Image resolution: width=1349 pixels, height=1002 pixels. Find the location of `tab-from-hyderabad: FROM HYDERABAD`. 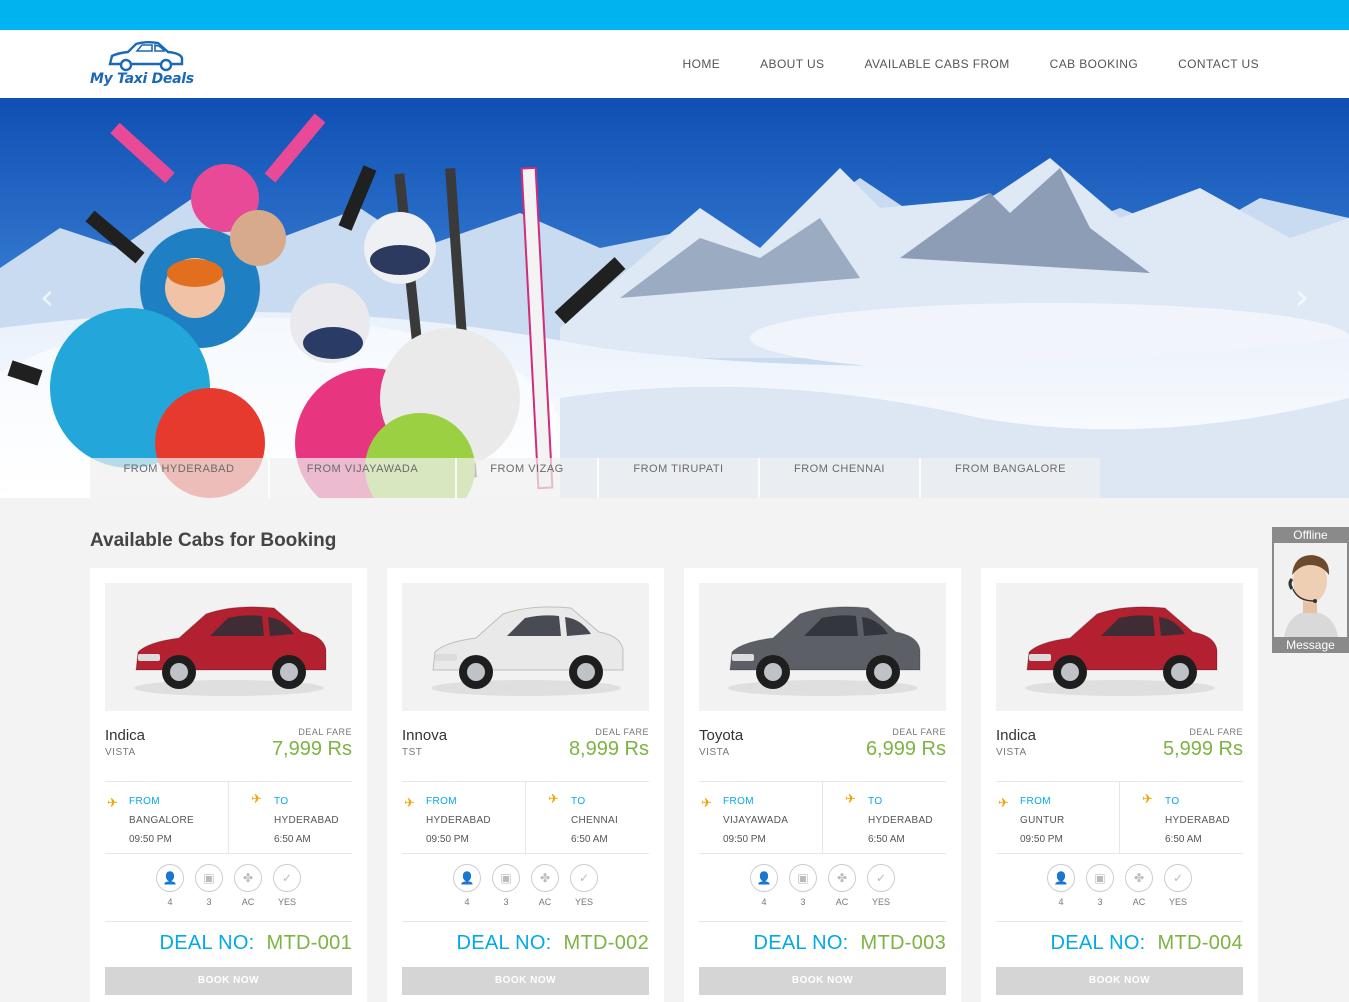

tab-from-hyderabad: FROM HYDERABAD is located at coordinates (180, 478).